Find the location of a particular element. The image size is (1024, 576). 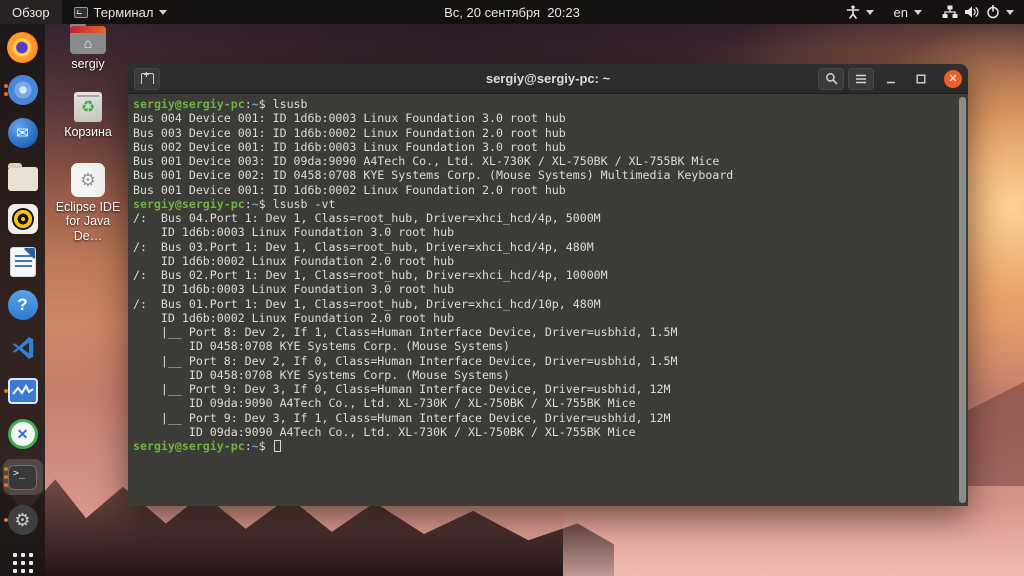

dock-item-libreoffice-writer is located at coordinates (23, 262).